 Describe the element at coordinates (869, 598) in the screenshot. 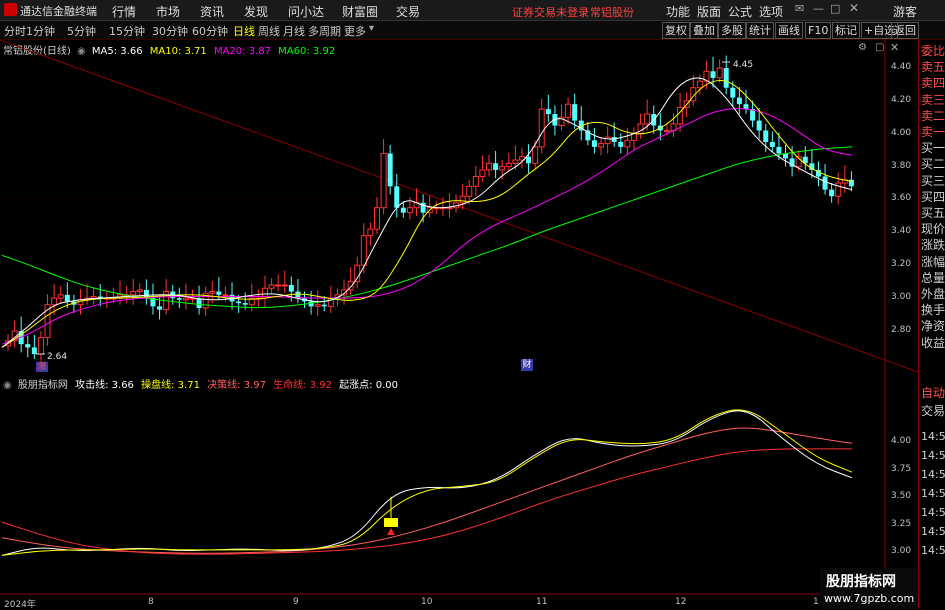

I see `watermark-url: www.7gpzb.com` at that location.